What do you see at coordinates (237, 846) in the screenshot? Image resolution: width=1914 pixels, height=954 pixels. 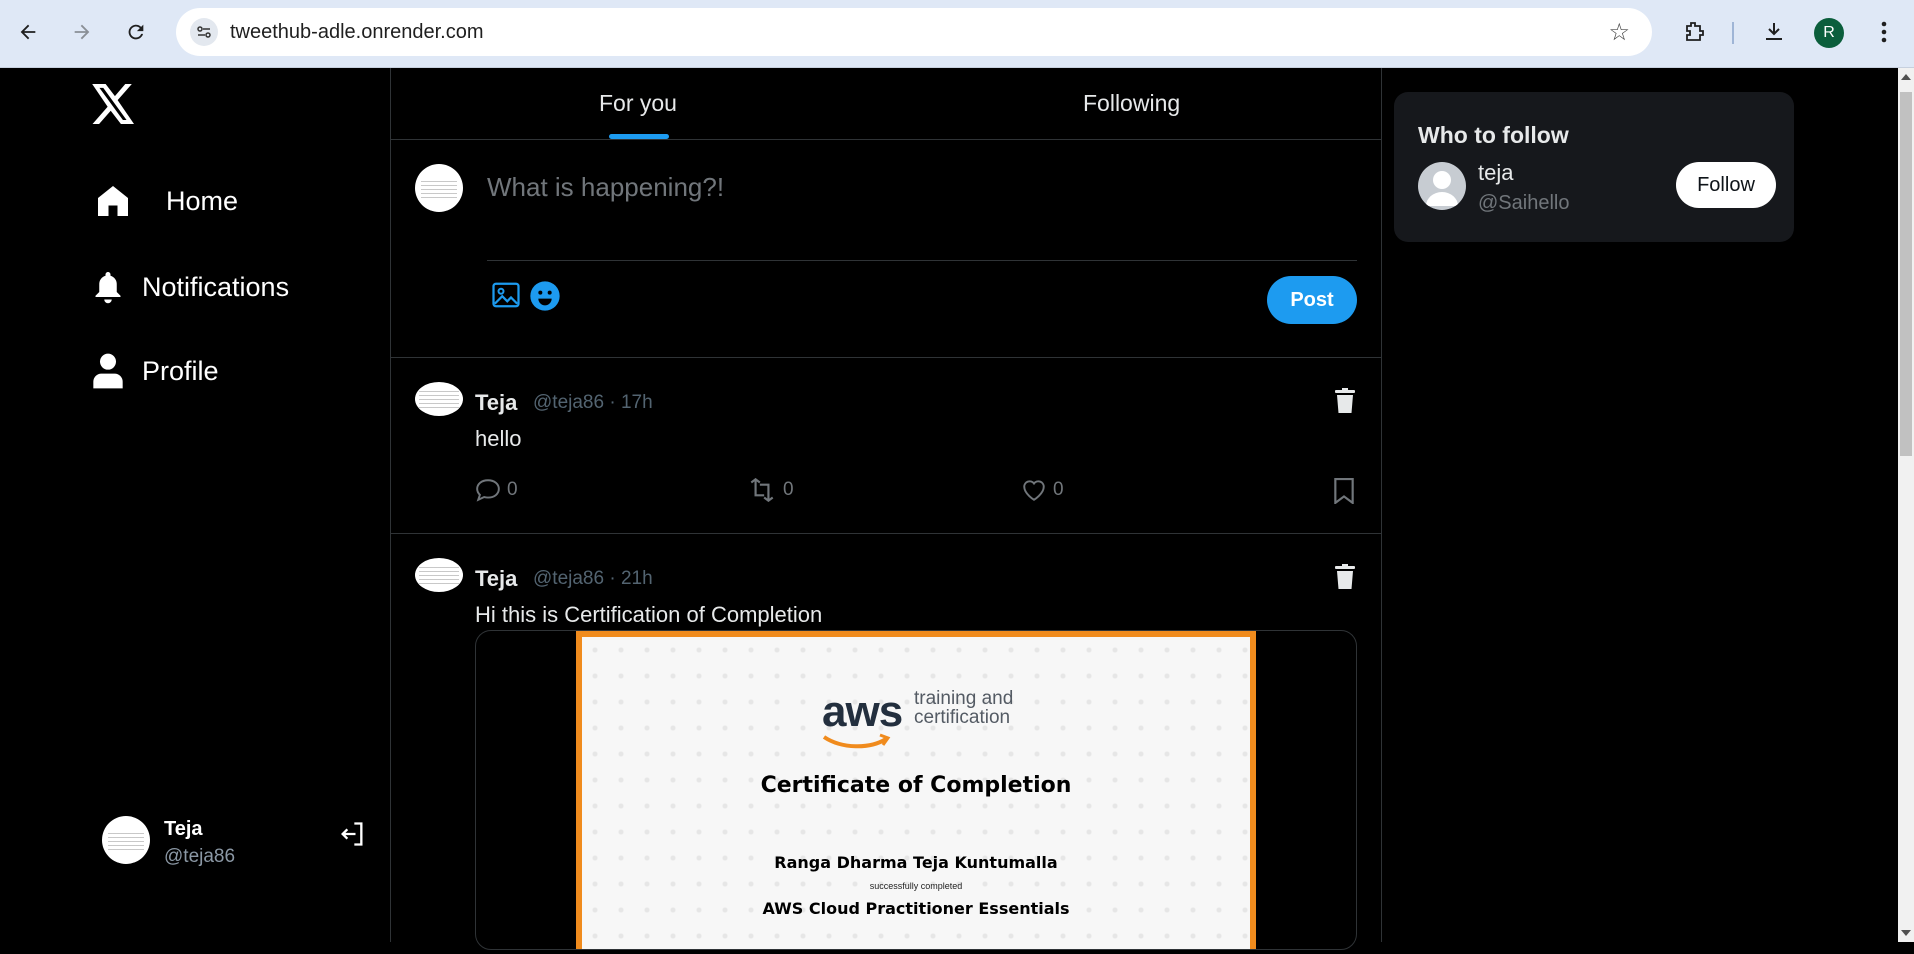 I see `current-user-card: Teja @teja86` at bounding box center [237, 846].